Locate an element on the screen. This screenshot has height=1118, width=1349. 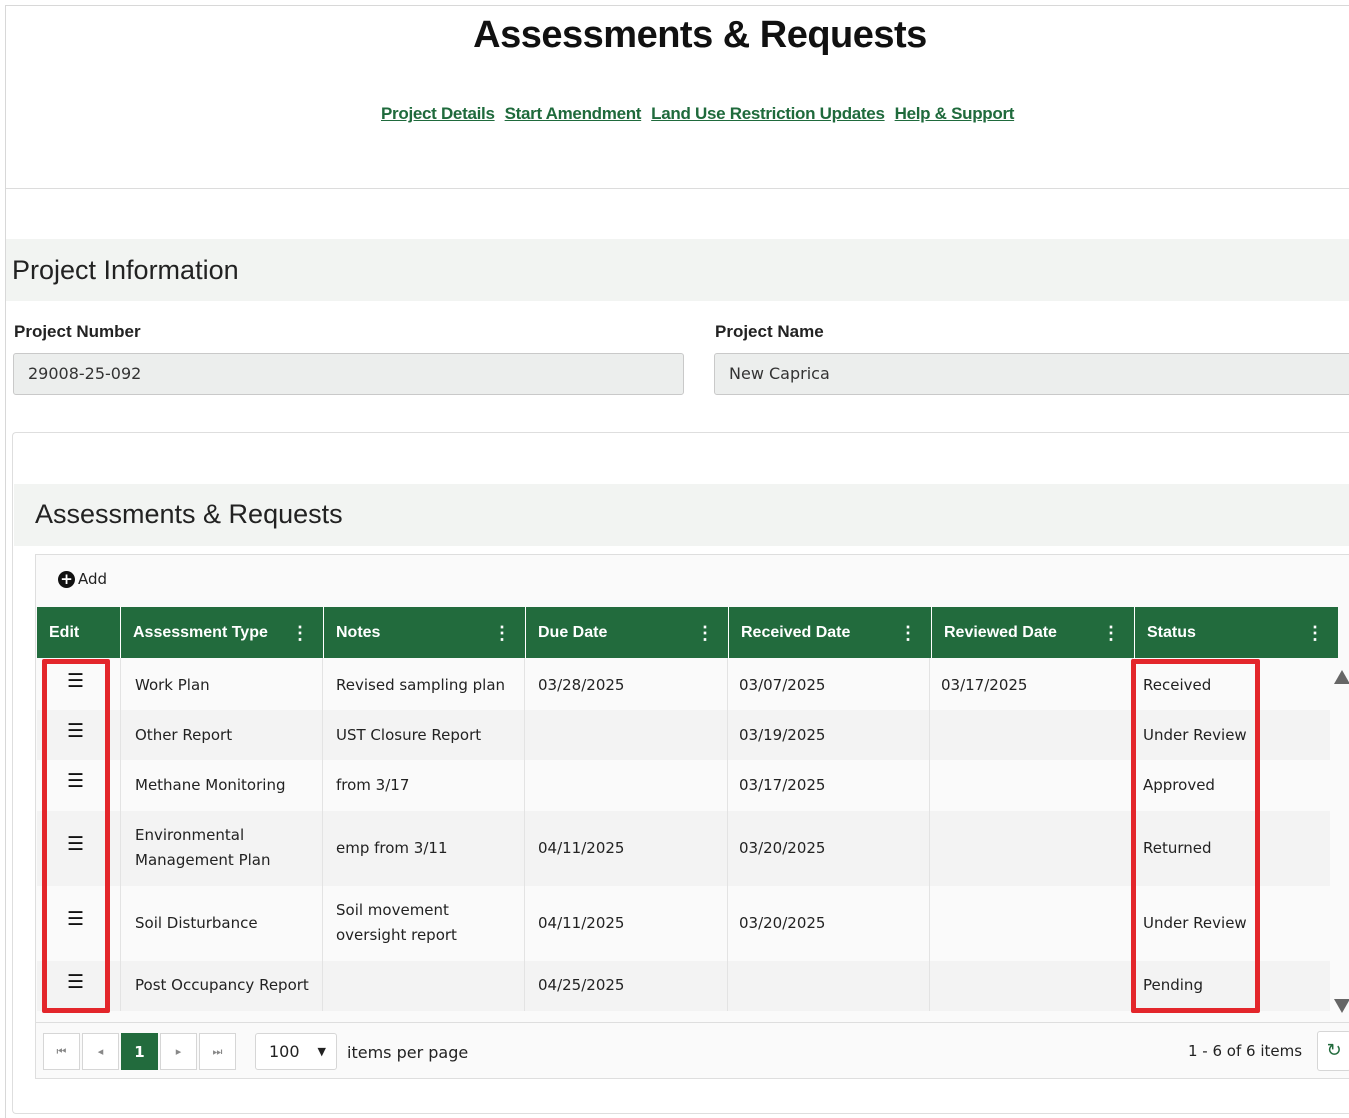
col-header-assessment-type: Assessment Type ⋮ is located at coordinates (222, 632).